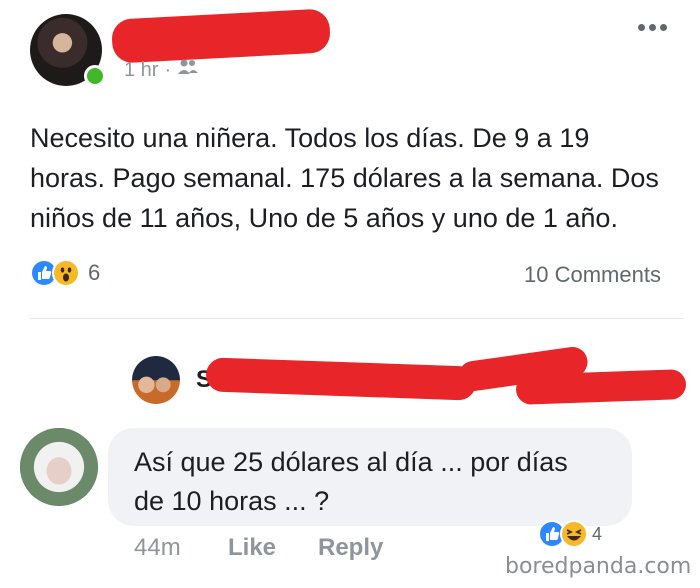 This screenshot has width=700, height=588. Describe the element at coordinates (598, 566) in the screenshot. I see `watermark: boredpanda.com` at that location.